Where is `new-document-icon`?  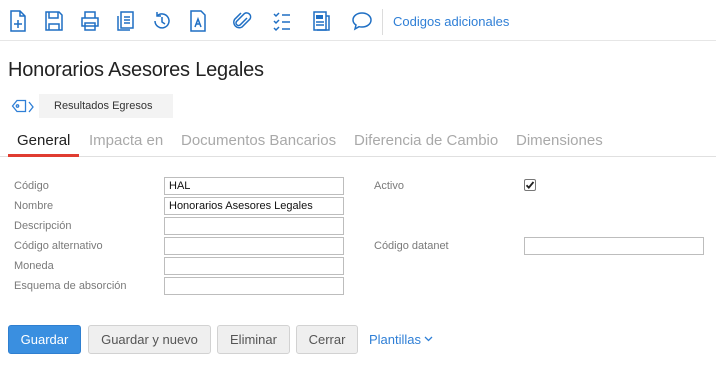 new-document-icon is located at coordinates (18, 21).